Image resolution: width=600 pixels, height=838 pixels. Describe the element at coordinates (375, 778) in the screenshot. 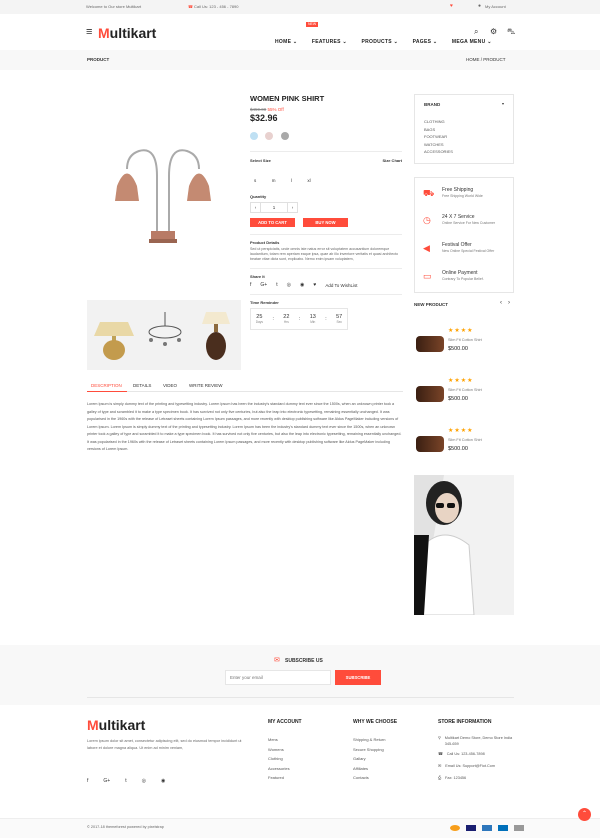

I see `footer-link: Contacts` at that location.